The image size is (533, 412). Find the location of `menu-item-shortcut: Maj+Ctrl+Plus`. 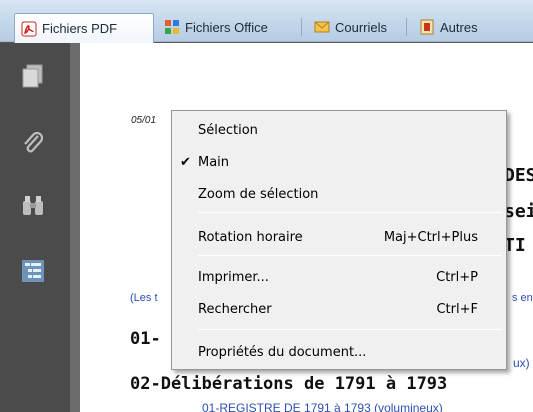

menu-item-shortcut: Maj+Ctrl+Plus is located at coordinates (430, 237).